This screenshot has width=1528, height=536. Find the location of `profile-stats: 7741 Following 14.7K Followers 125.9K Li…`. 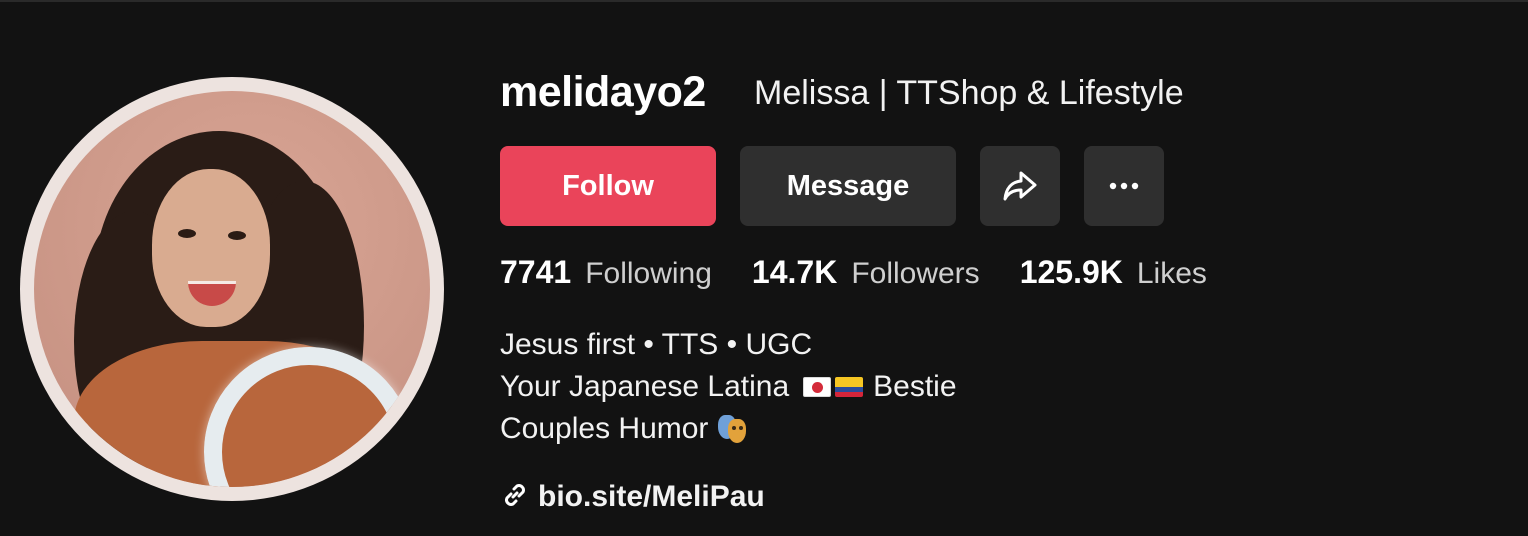

profile-stats: 7741 Following 14.7K Followers 125.9K Li… is located at coordinates (873, 276).